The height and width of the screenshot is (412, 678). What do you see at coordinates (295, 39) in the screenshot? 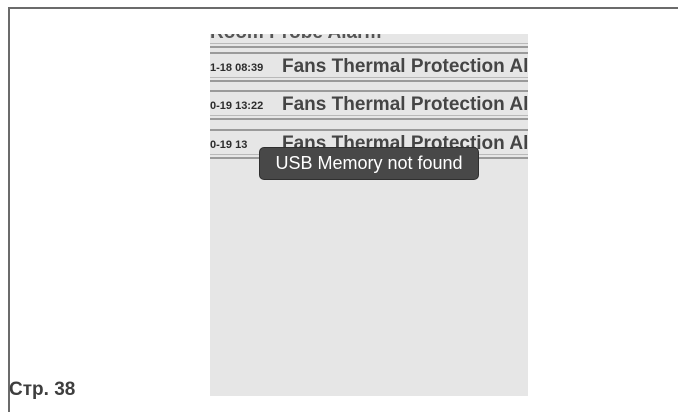
I see `alarm-text: Room Probe Alarm` at bounding box center [295, 39].